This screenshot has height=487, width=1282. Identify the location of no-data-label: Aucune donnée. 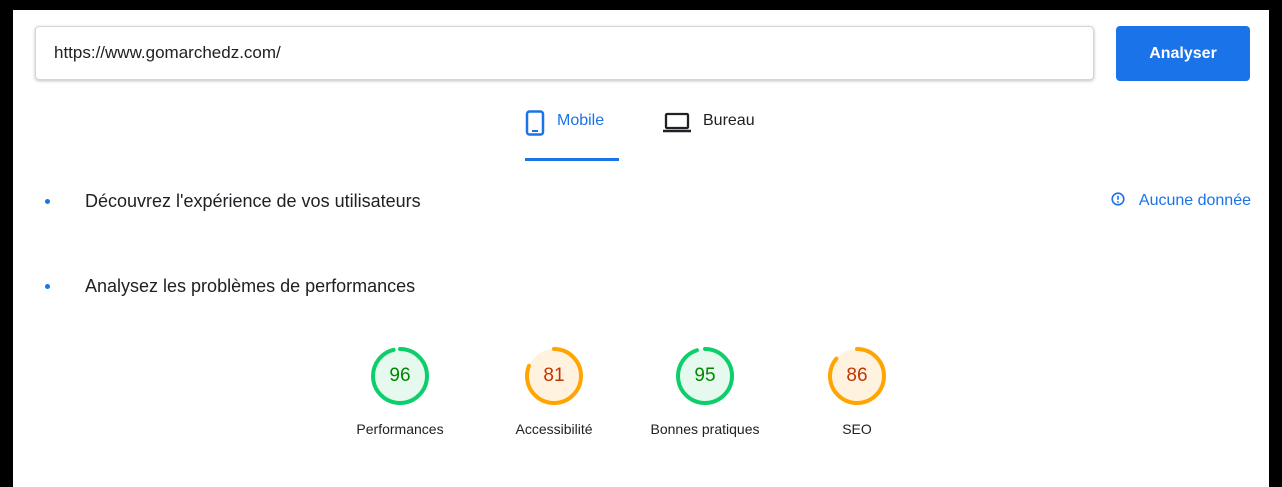
(1194, 200).